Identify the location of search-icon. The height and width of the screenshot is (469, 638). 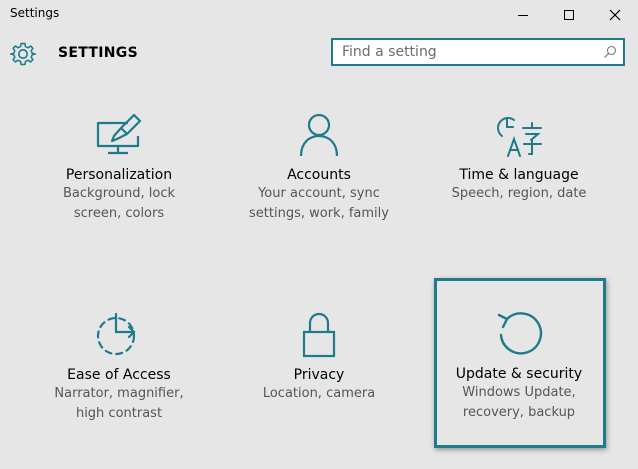
(610, 52).